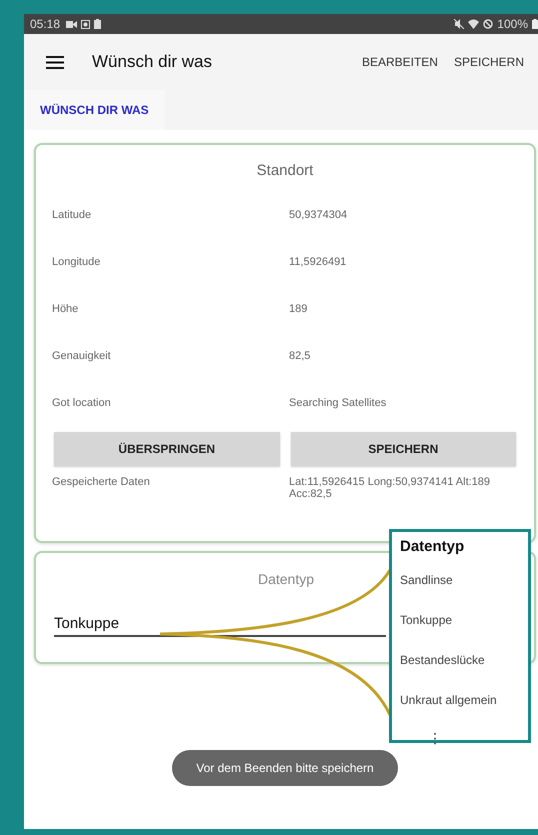  What do you see at coordinates (45, 24) in the screenshot?
I see `status-time: 05:18` at bounding box center [45, 24].